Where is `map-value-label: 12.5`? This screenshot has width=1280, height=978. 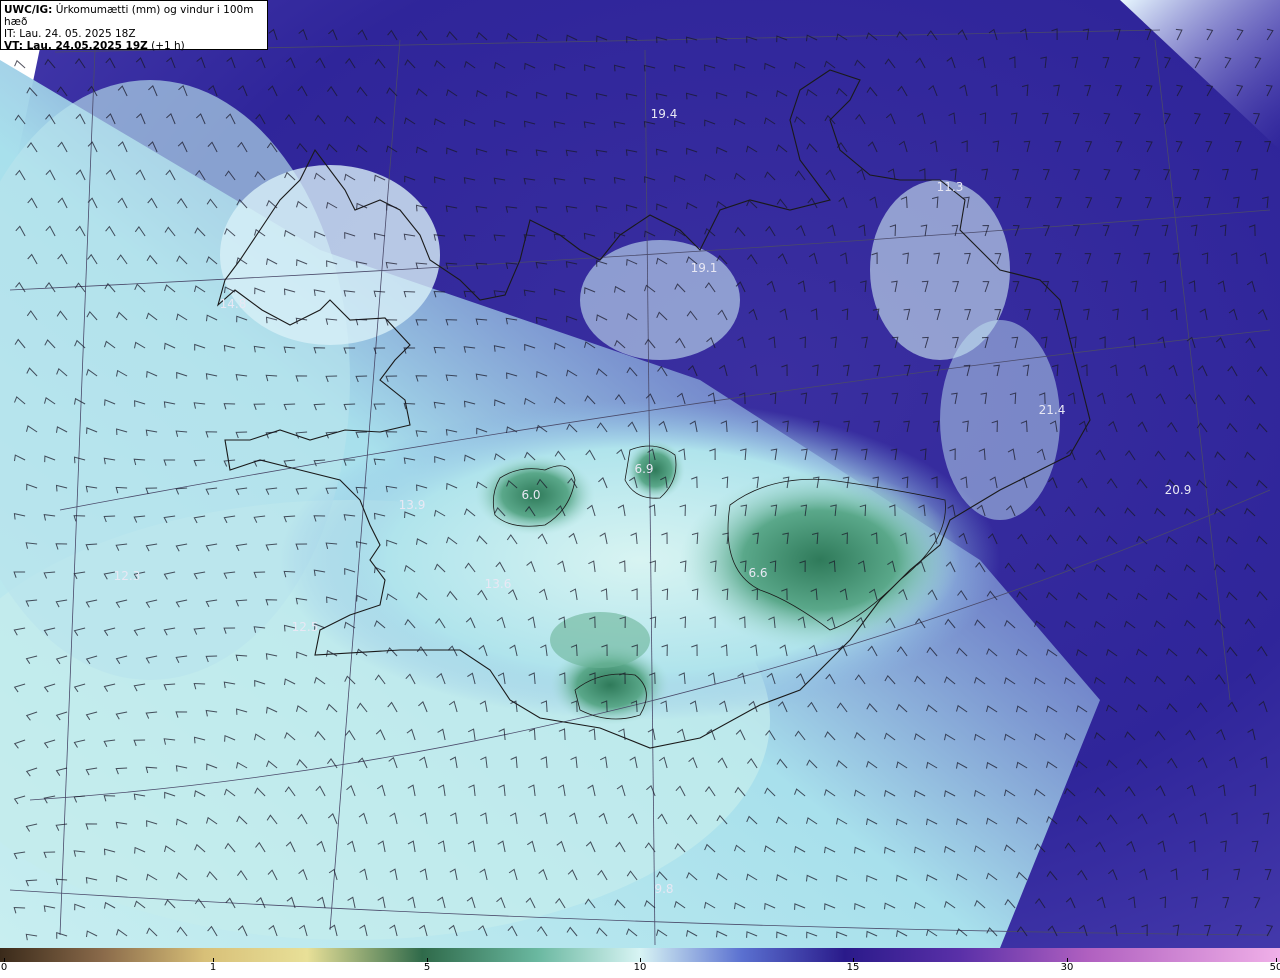 map-value-label: 12.5 is located at coordinates (305, 627).